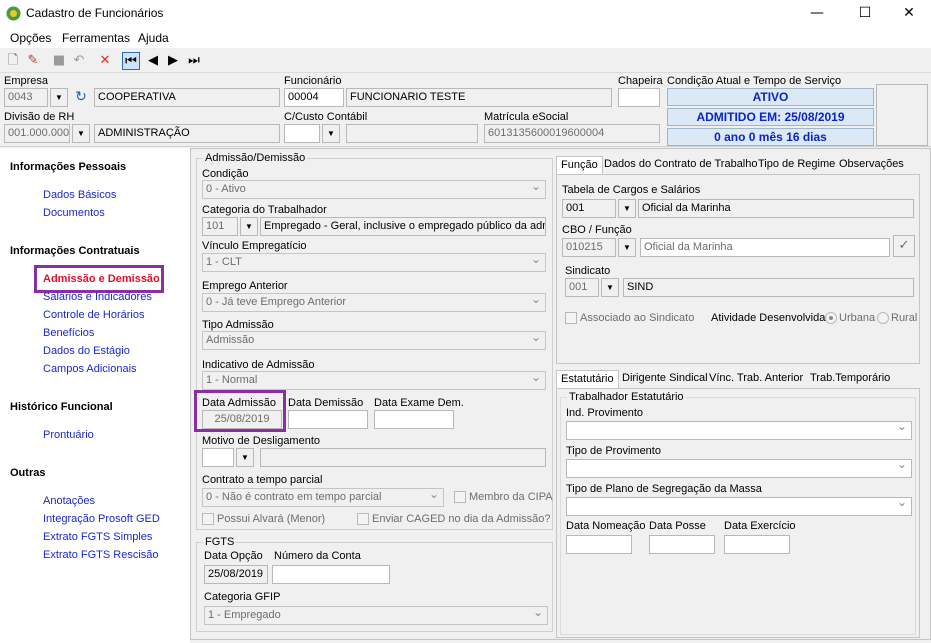  What do you see at coordinates (238, 325) in the screenshot?
I see `tipo-admissao-label: Tipo Admissão` at bounding box center [238, 325].